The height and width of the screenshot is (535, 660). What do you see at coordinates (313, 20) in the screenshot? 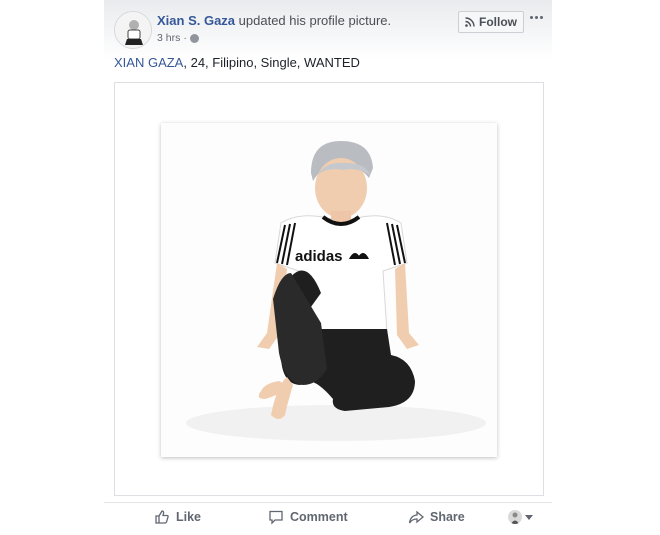
I see `post-action-text: updated his profile picture.` at bounding box center [313, 20].